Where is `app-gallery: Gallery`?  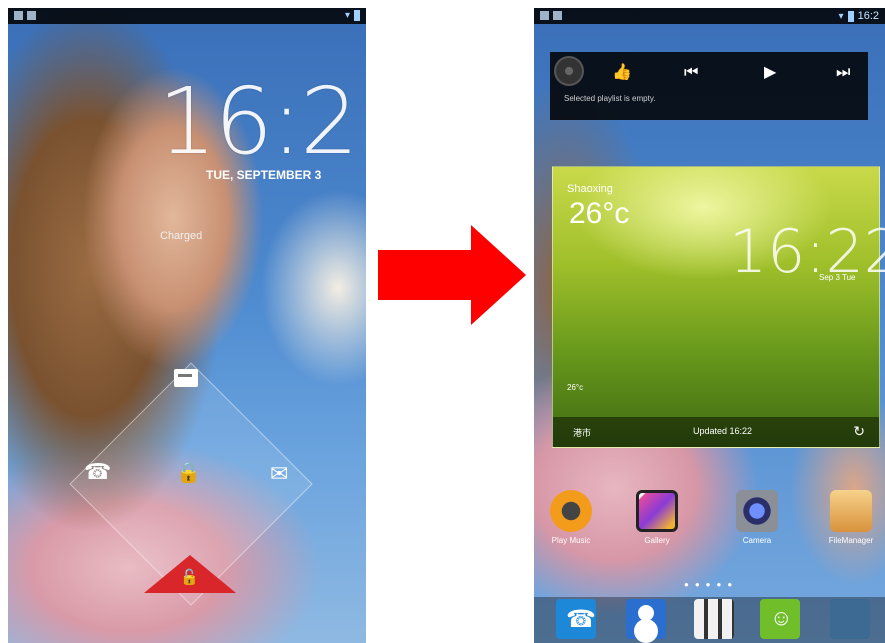
app-gallery: Gallery is located at coordinates (657, 517).